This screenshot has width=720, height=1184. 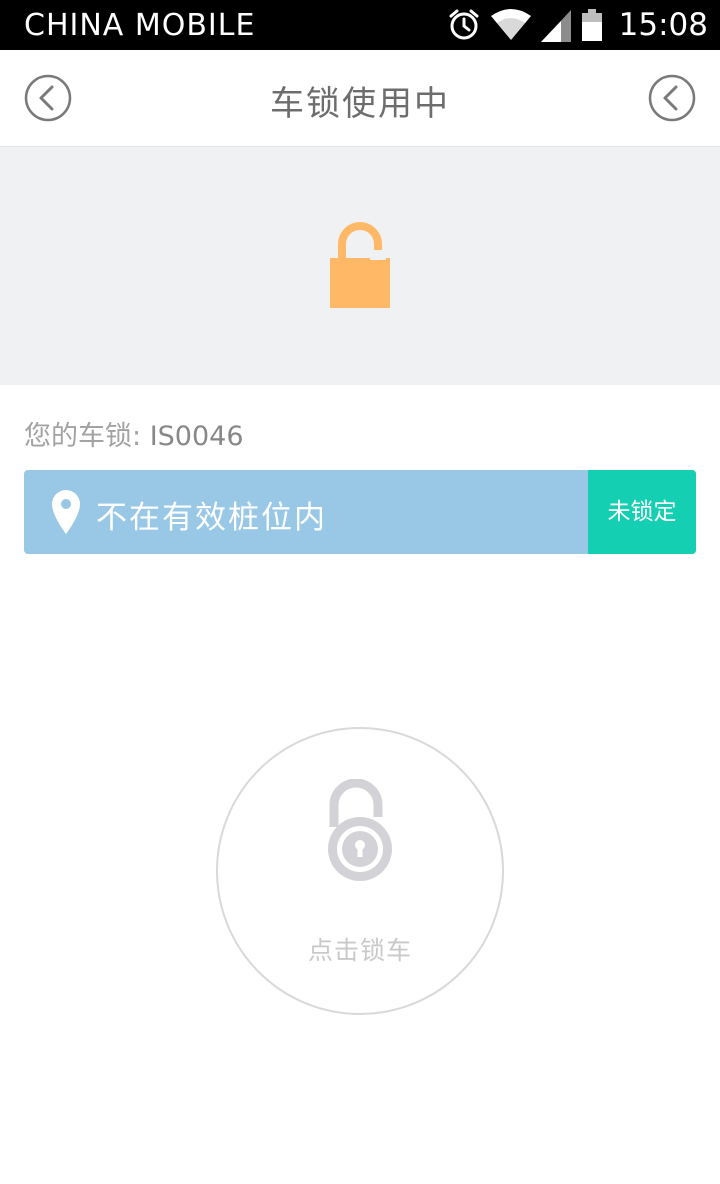 What do you see at coordinates (555, 26) in the screenshot?
I see `signal-icon` at bounding box center [555, 26].